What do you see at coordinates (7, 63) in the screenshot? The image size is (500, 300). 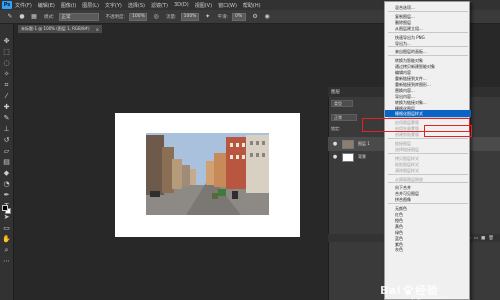 I see `lasso-tool-icon: ◌` at bounding box center [7, 63].